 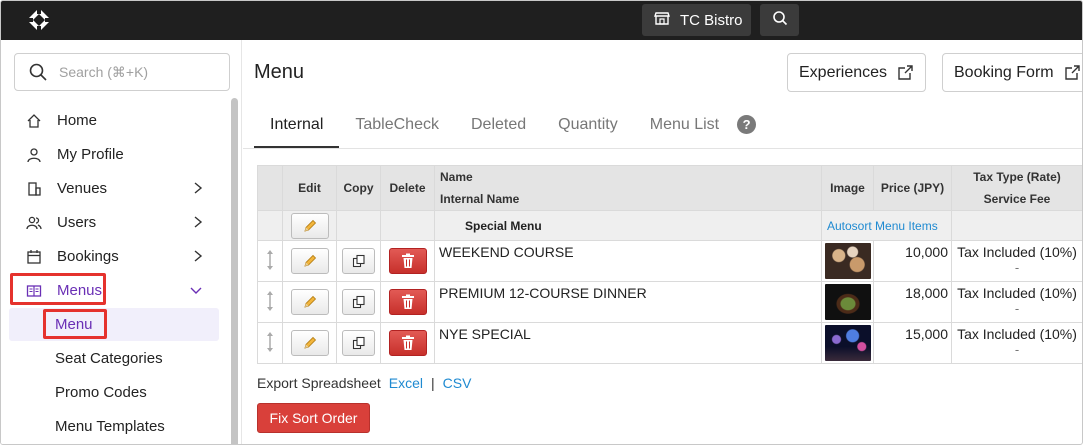 What do you see at coordinates (912, 343) in the screenshot?
I see `price-cell: 15,000` at bounding box center [912, 343].